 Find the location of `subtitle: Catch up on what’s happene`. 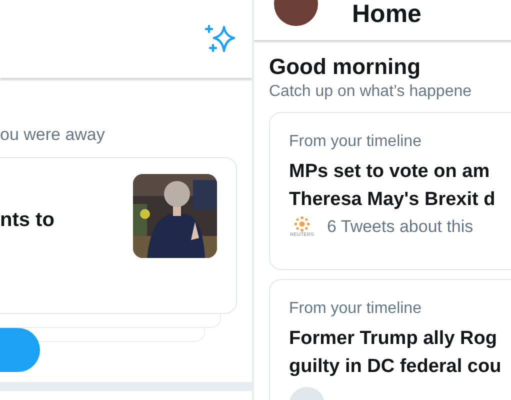

subtitle: Catch up on what’s happene is located at coordinates (371, 92).